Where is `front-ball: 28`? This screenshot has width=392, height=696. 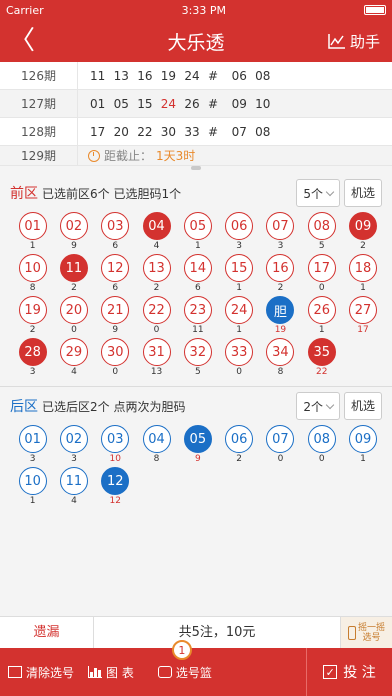 front-ball: 28 is located at coordinates (32, 352).